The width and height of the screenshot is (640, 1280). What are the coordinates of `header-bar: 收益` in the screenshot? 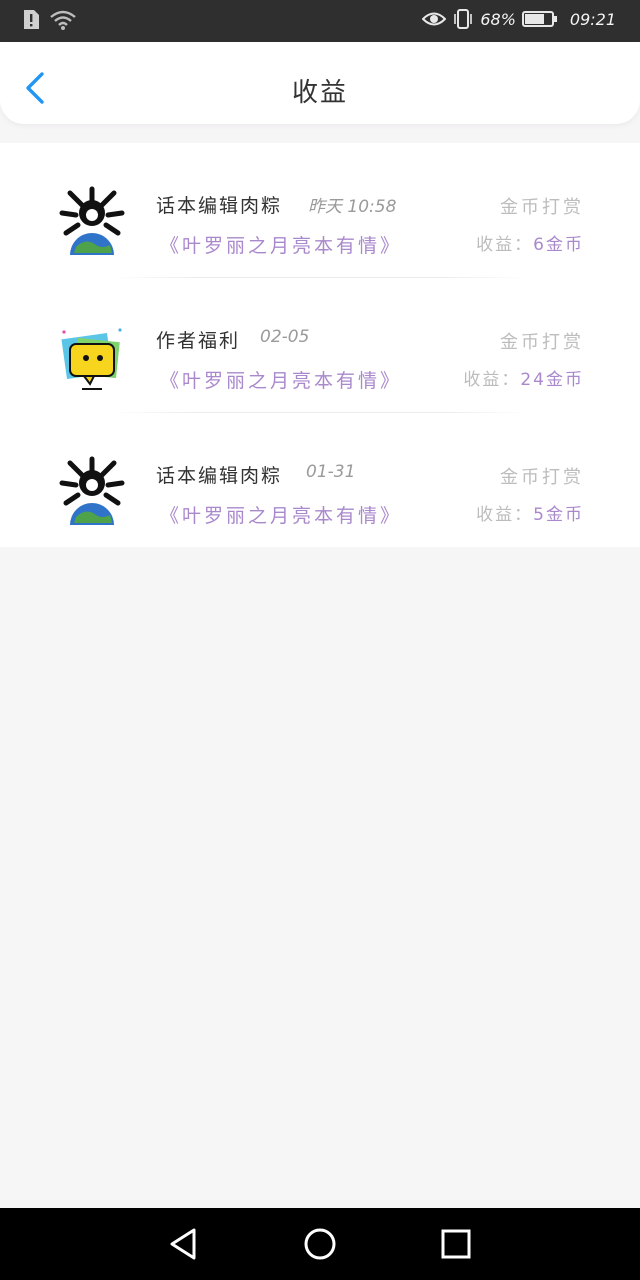 It's located at (320, 83).